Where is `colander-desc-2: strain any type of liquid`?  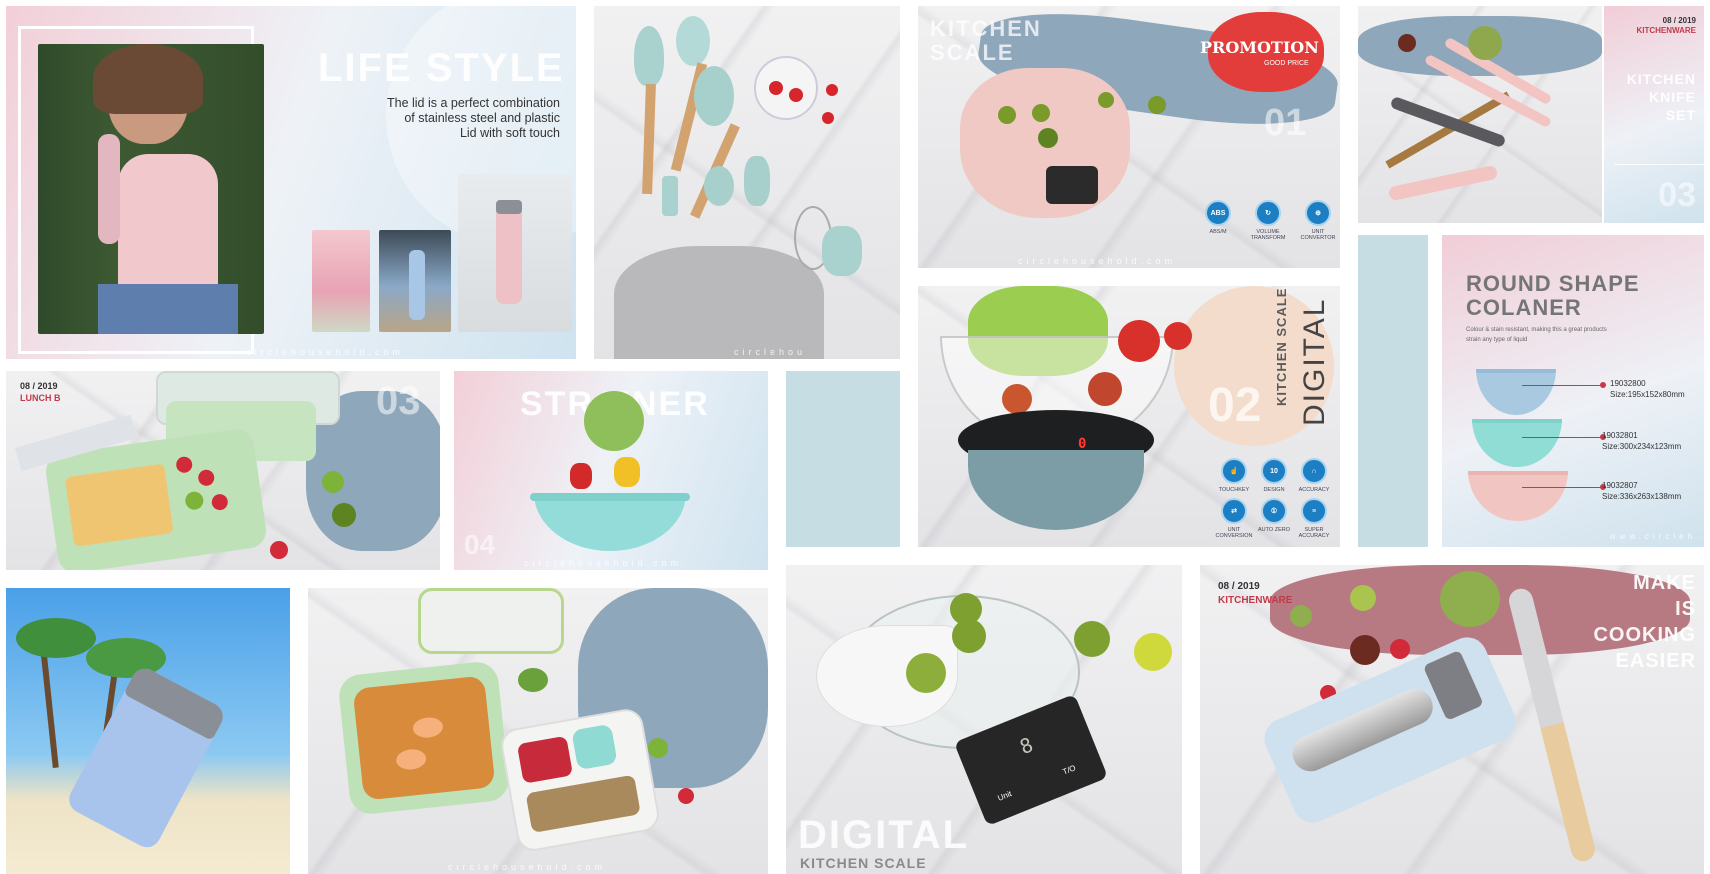
colander-desc-2: strain any type of liquid is located at coordinates (1497, 340).